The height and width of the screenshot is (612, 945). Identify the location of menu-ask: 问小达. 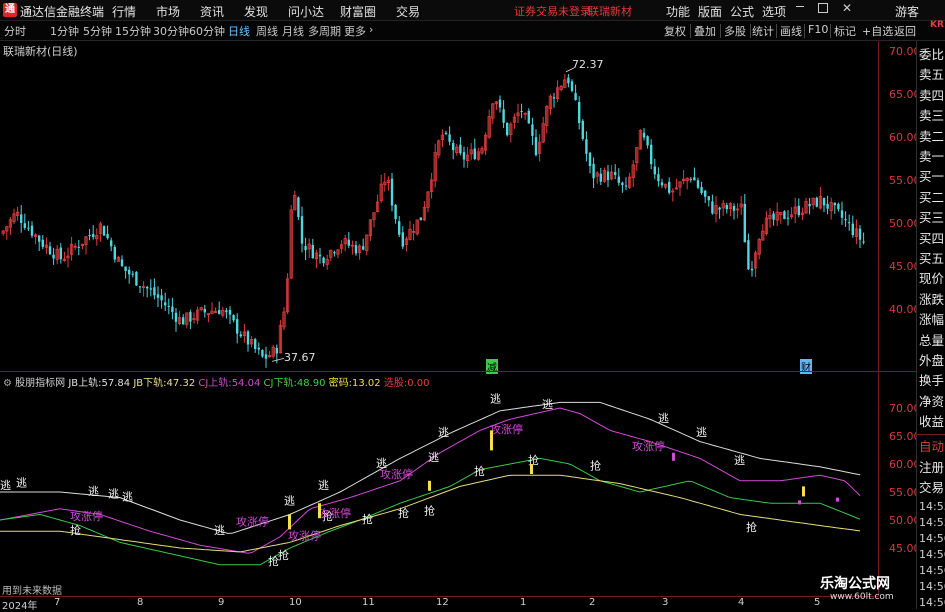
(306, 11).